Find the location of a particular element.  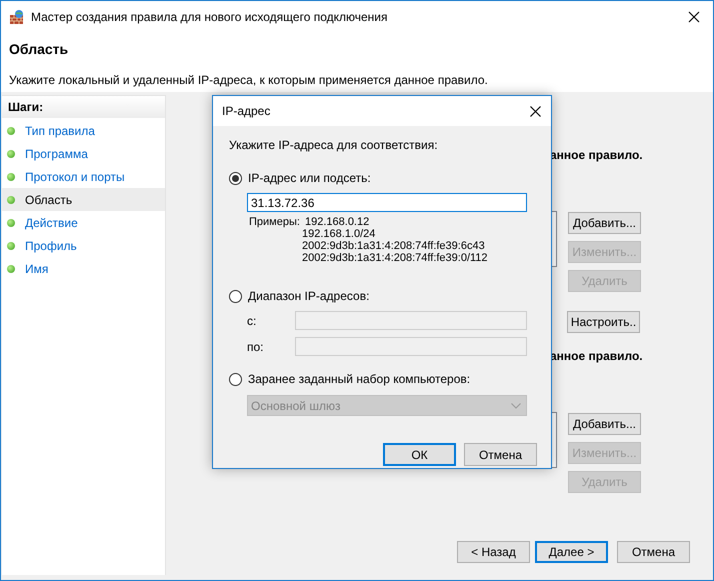

window-title: Мастер создания правила для нового исходящего подключения is located at coordinates (209, 17).